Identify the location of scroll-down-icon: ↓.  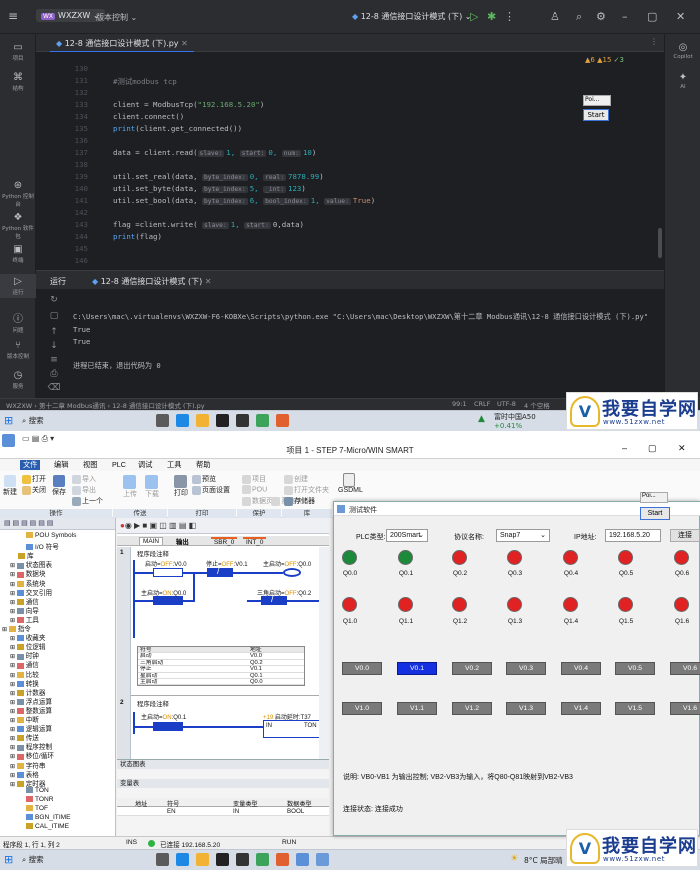
(54, 346).